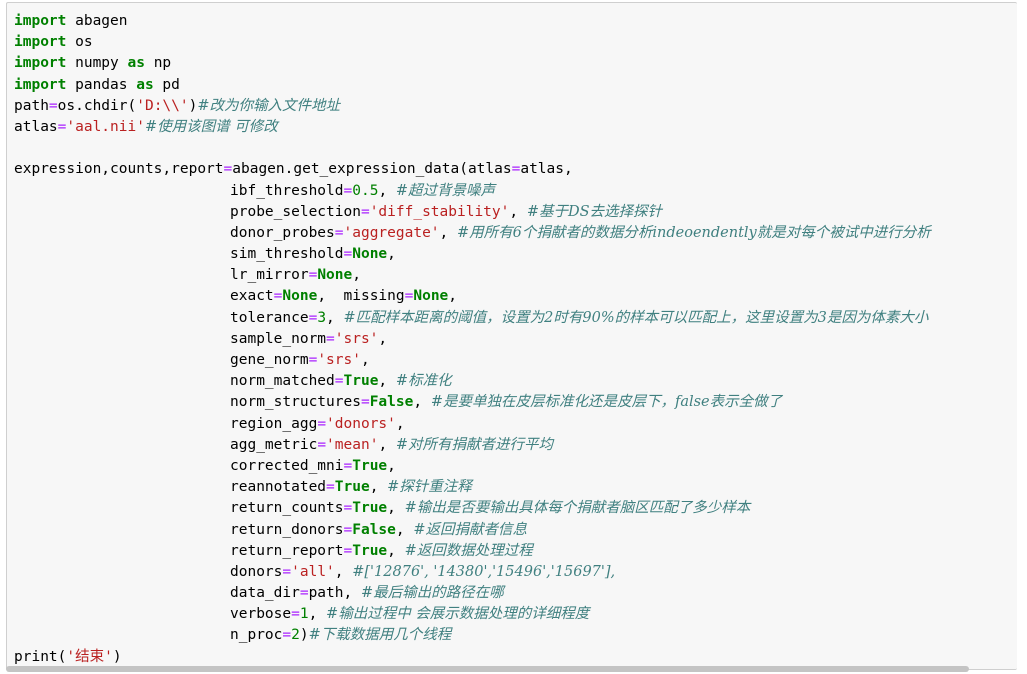 The height and width of the screenshot is (674, 1027). I want to click on code-line: return_donors=False, #返回捐献者信息, so click(515, 530).